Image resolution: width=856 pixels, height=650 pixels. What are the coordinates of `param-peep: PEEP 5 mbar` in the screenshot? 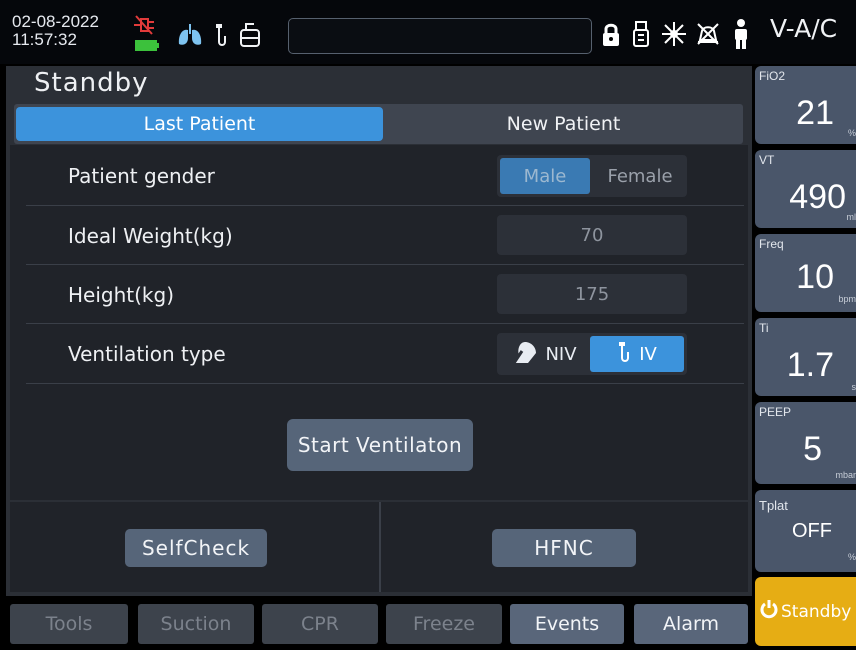 It's located at (805, 443).